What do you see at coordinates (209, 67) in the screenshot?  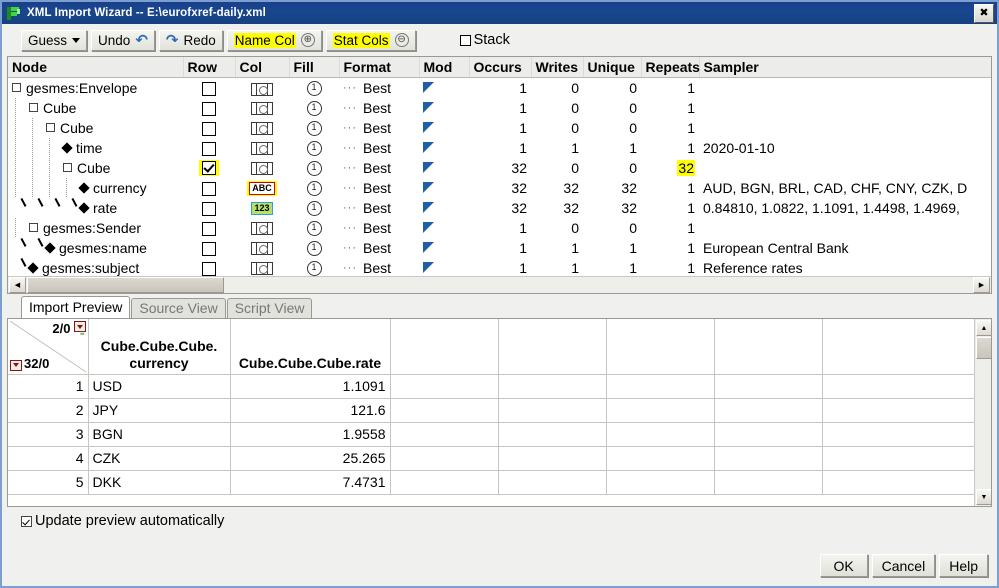 I see `tree-col-row: Row` at bounding box center [209, 67].